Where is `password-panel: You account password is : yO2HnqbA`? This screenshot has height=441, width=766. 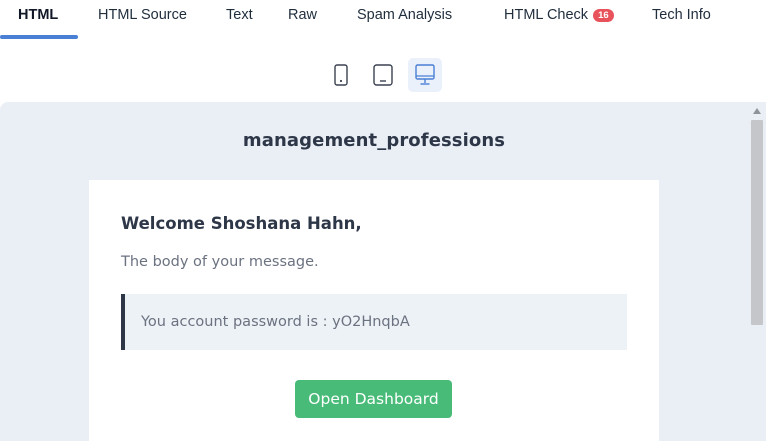
password-panel: You account password is : yO2HnqbA is located at coordinates (374, 322).